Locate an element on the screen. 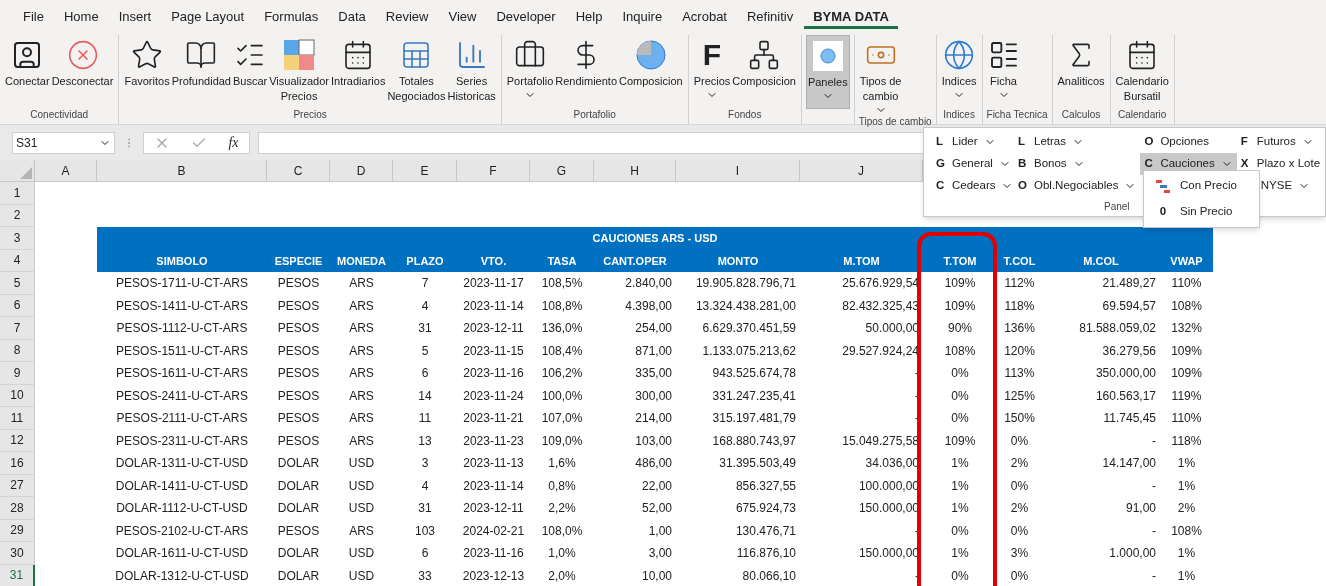  menu-tab: Developer is located at coordinates (526, 17).